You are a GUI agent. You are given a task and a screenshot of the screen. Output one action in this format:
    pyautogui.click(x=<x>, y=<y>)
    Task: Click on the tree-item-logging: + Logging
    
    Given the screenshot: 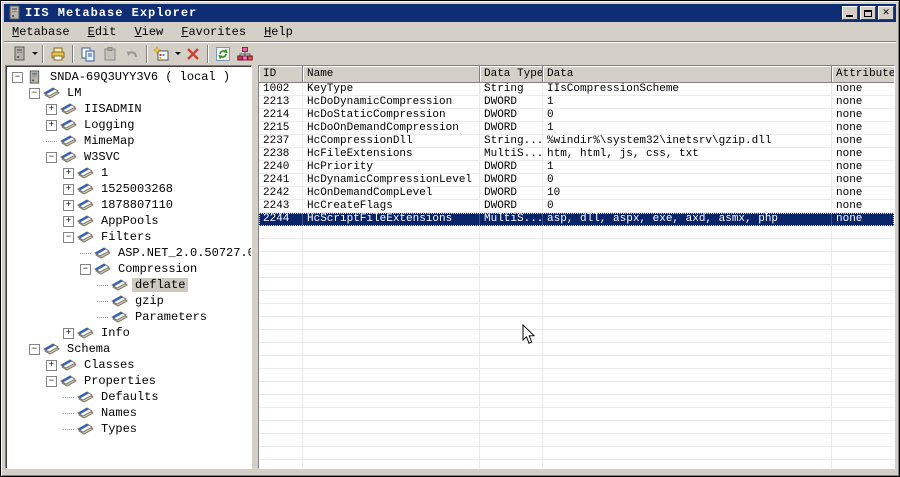 What is the action you would take?
    pyautogui.click(x=128, y=125)
    